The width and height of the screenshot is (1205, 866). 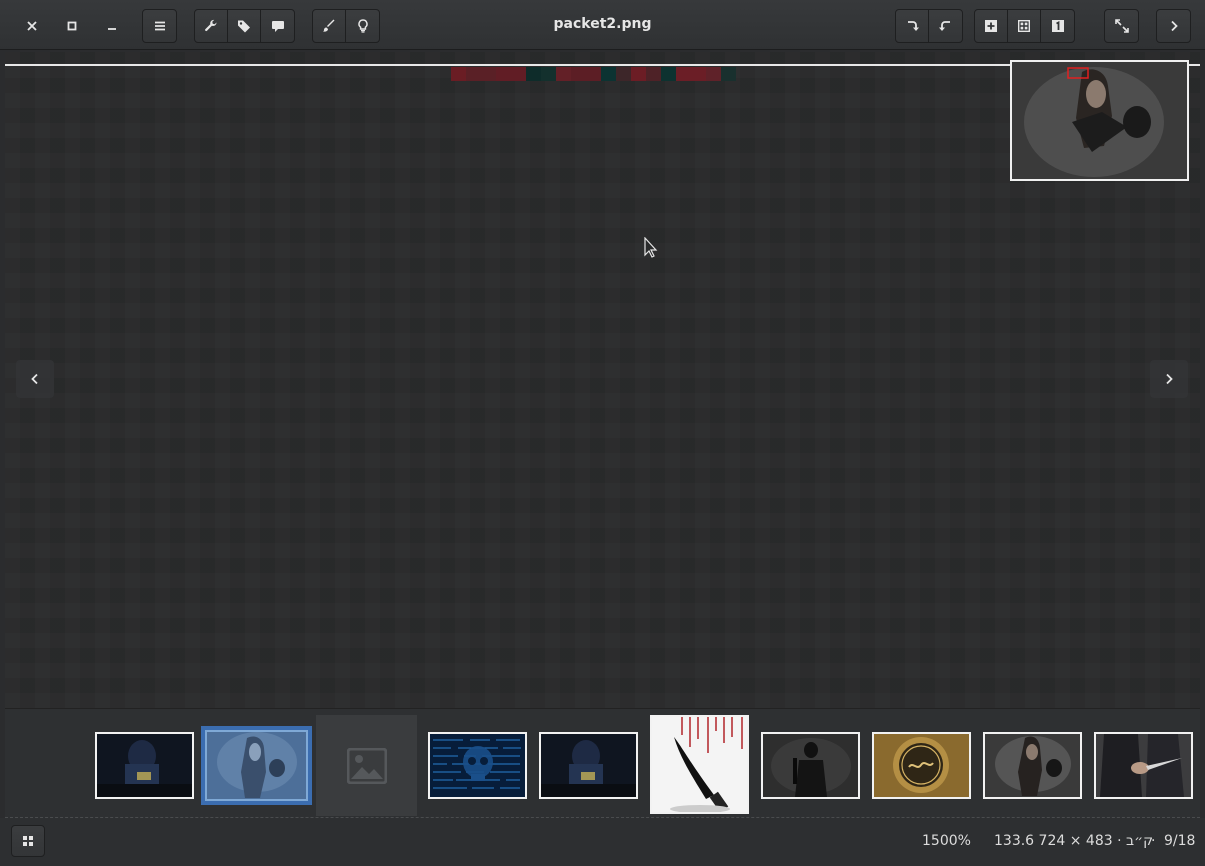 I want to click on header-bar: packet2.png, so click(x=602, y=25).